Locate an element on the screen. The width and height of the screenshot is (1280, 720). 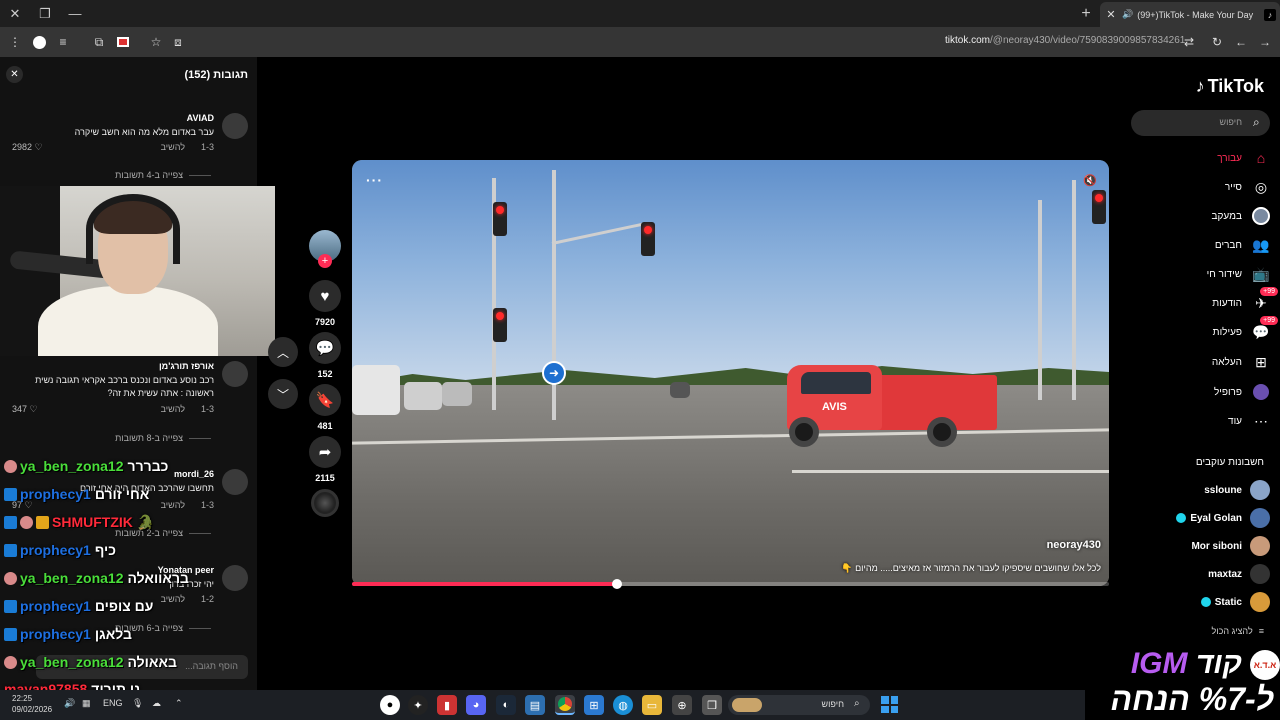
extensions-icon: ⧉ is located at coordinates (99, 42).